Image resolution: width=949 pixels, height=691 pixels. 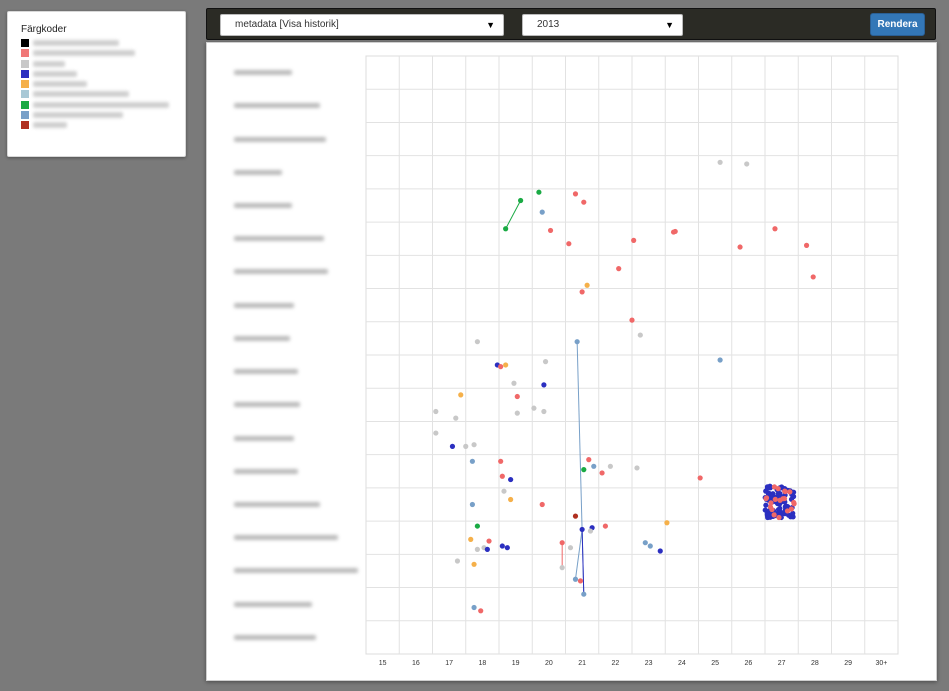 What do you see at coordinates (582, 663) in the screenshot?
I see `x-tick-label: 21` at bounding box center [582, 663].